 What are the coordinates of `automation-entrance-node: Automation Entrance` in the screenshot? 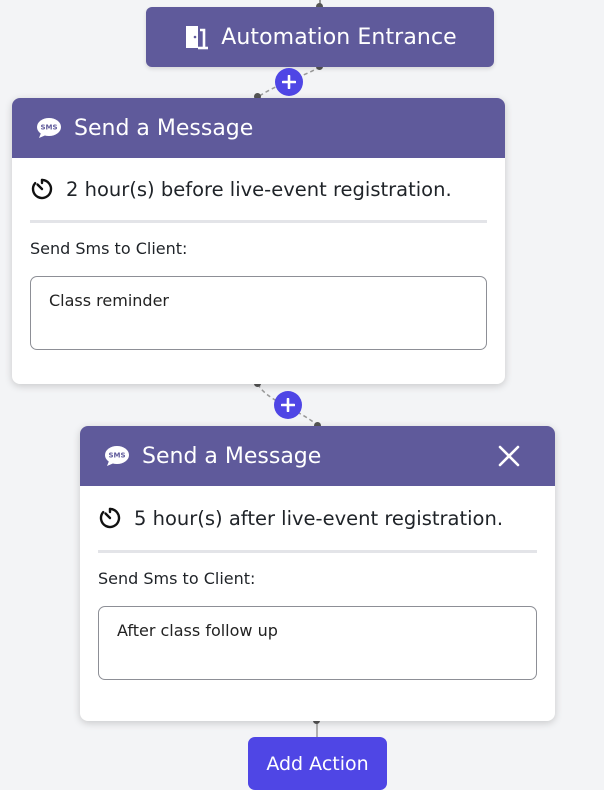 It's located at (320, 37).